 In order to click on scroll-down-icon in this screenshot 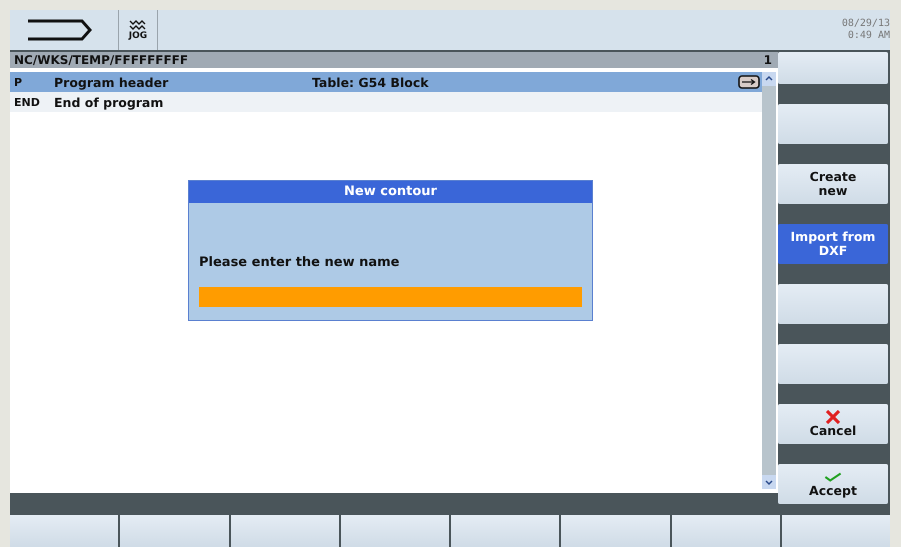, I will do `click(769, 482)`.